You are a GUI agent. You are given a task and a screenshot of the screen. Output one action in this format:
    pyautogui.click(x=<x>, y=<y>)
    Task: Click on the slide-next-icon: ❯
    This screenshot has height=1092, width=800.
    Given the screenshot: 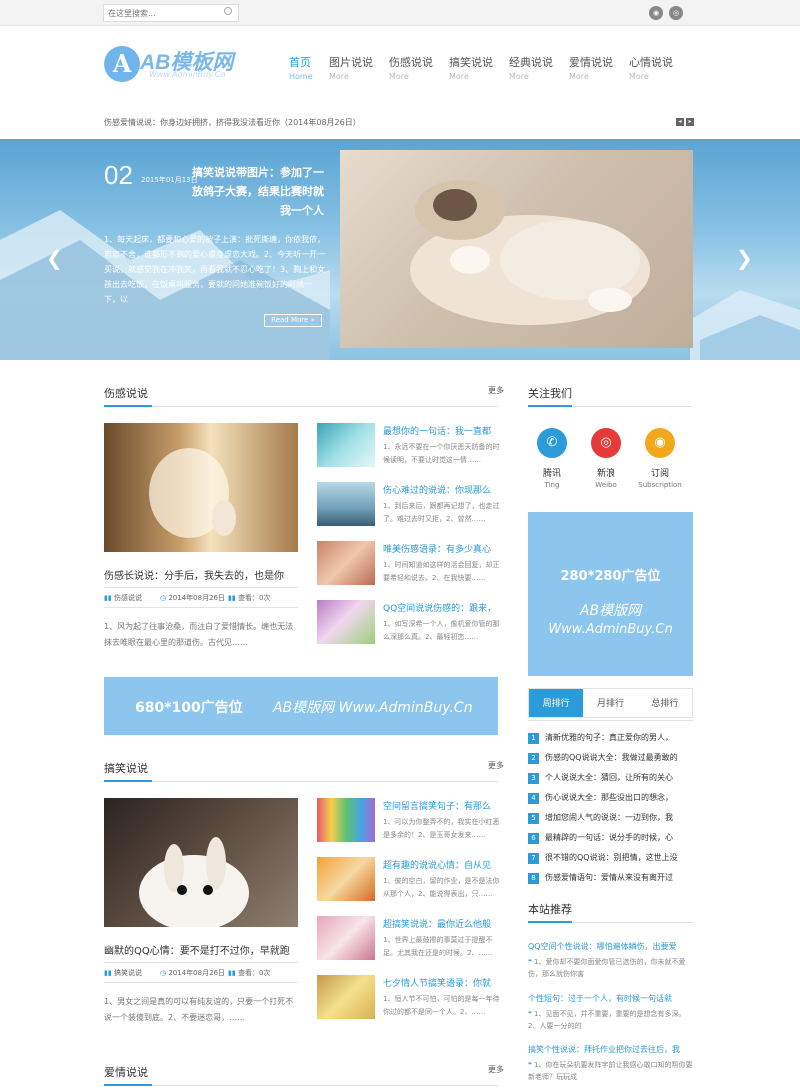 What is the action you would take?
    pyautogui.click(x=744, y=258)
    